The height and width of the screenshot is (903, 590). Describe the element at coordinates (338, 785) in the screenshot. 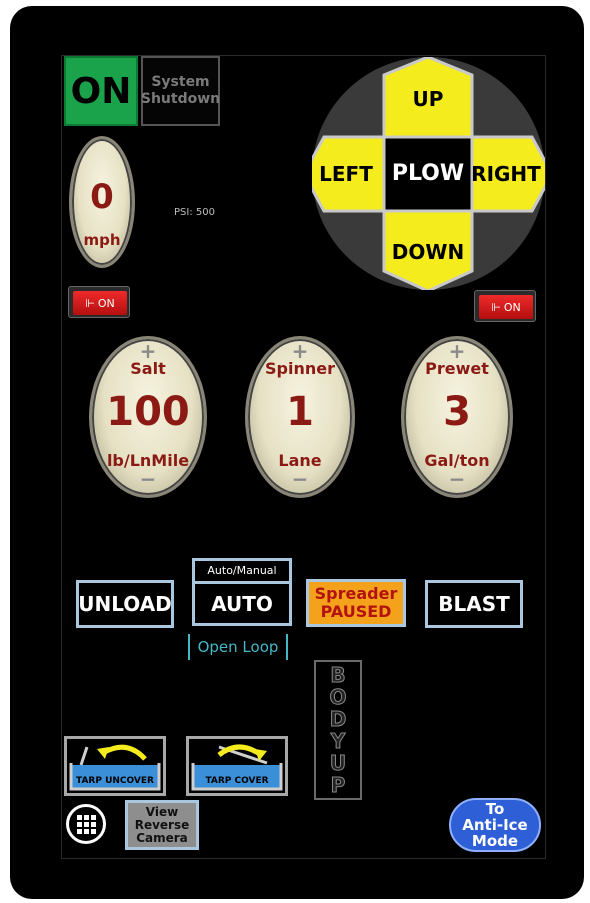

I see `body-up-letter: P` at that location.